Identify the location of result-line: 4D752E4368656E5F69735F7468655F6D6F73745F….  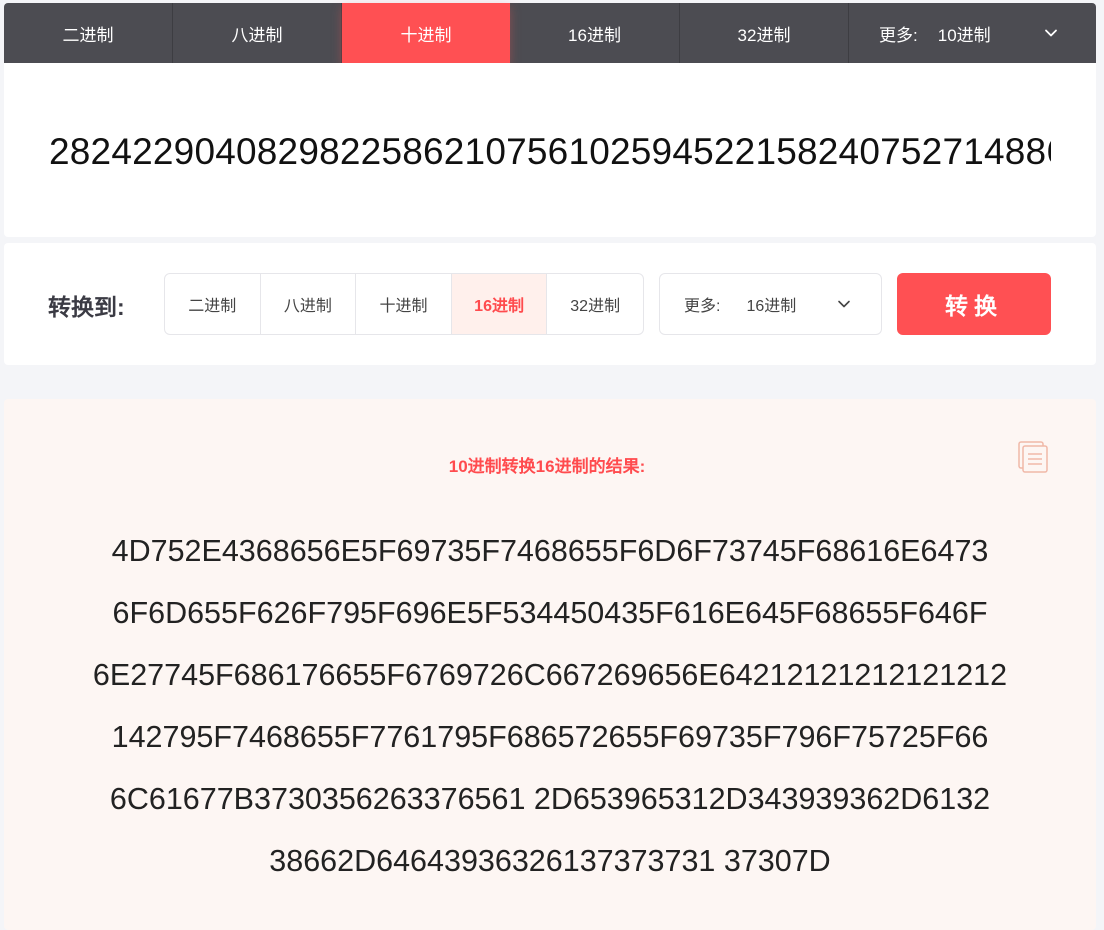
(550, 551).